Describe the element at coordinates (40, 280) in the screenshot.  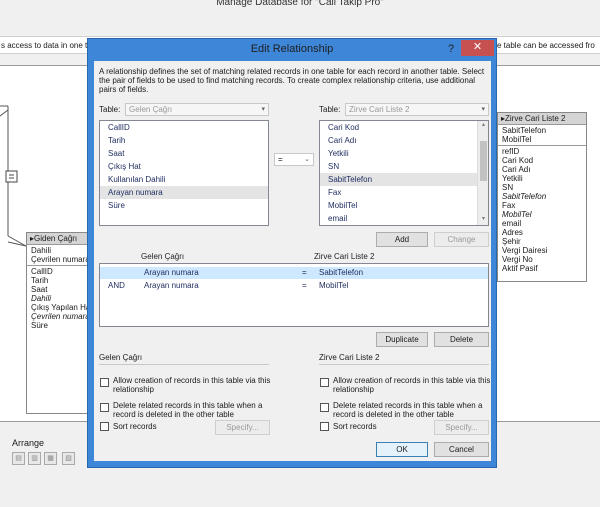
I see `table-field: Tarih` at that location.